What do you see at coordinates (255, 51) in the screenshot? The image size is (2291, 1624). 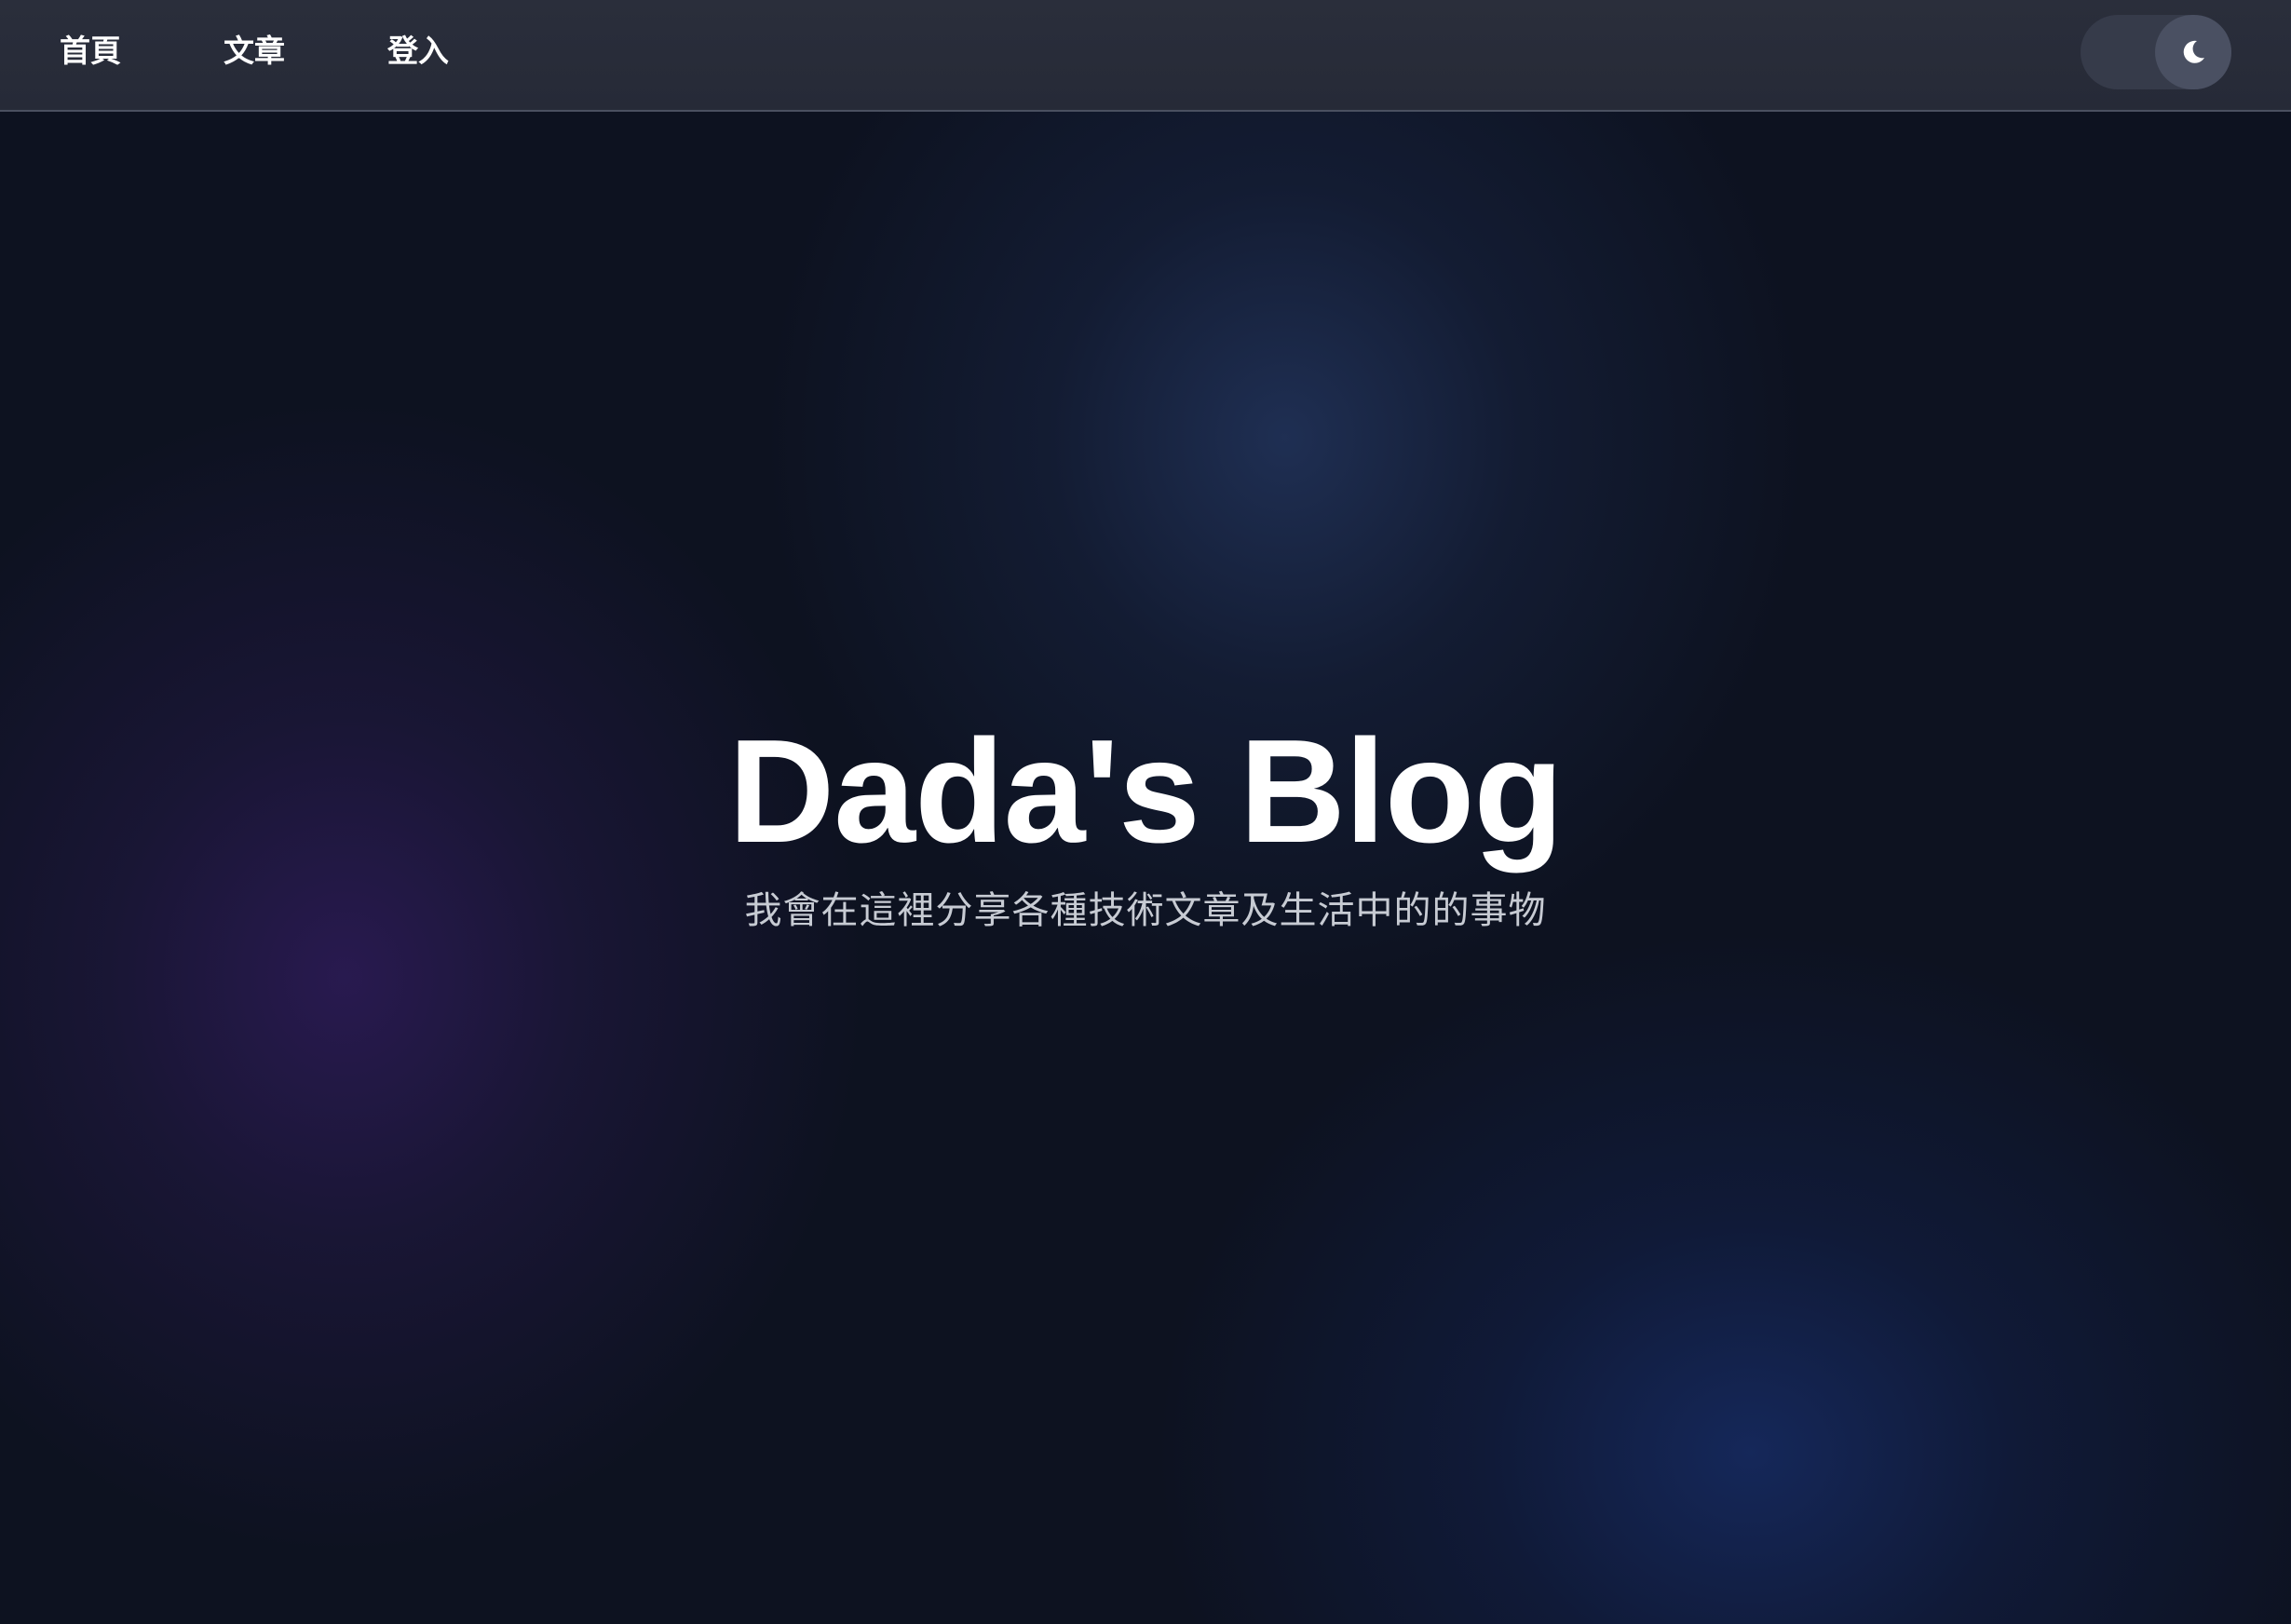 I see `nav-articles-link: 文章` at bounding box center [255, 51].